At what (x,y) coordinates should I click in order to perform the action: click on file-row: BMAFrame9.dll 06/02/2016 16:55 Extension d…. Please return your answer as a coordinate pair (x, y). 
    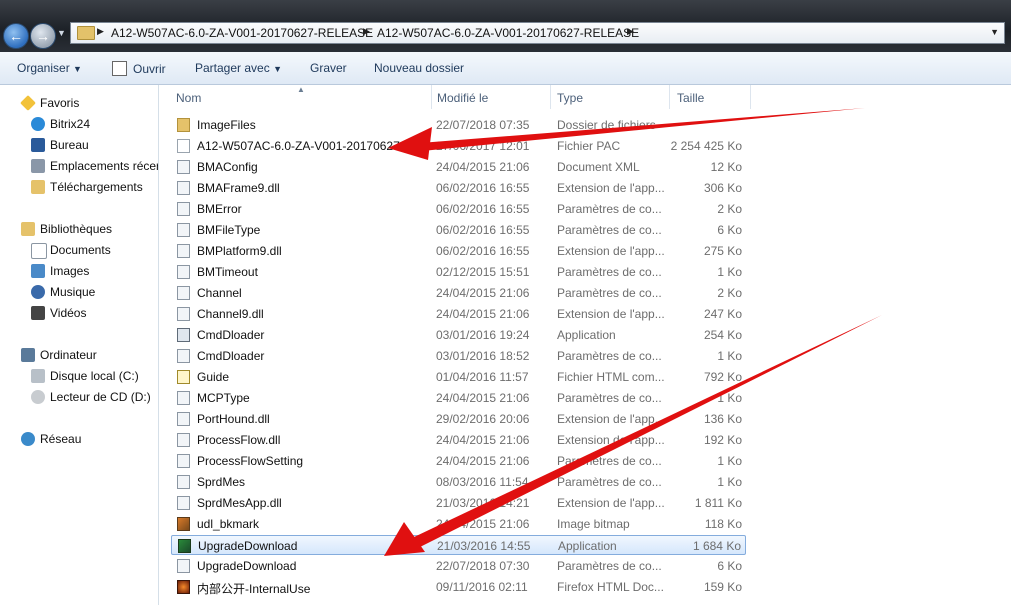
    Looking at the image, I should click on (458, 188).